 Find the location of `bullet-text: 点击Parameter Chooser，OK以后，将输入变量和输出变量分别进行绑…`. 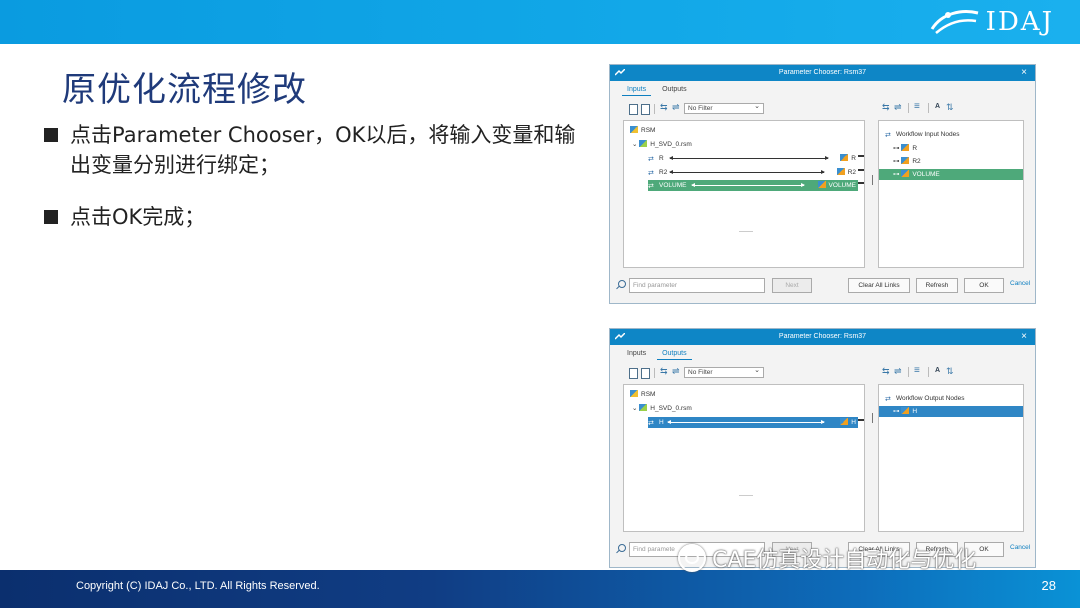

bullet-text: 点击Parameter Chooser，OK以后，将输入变量和输出变量分别进行绑… is located at coordinates (323, 150).